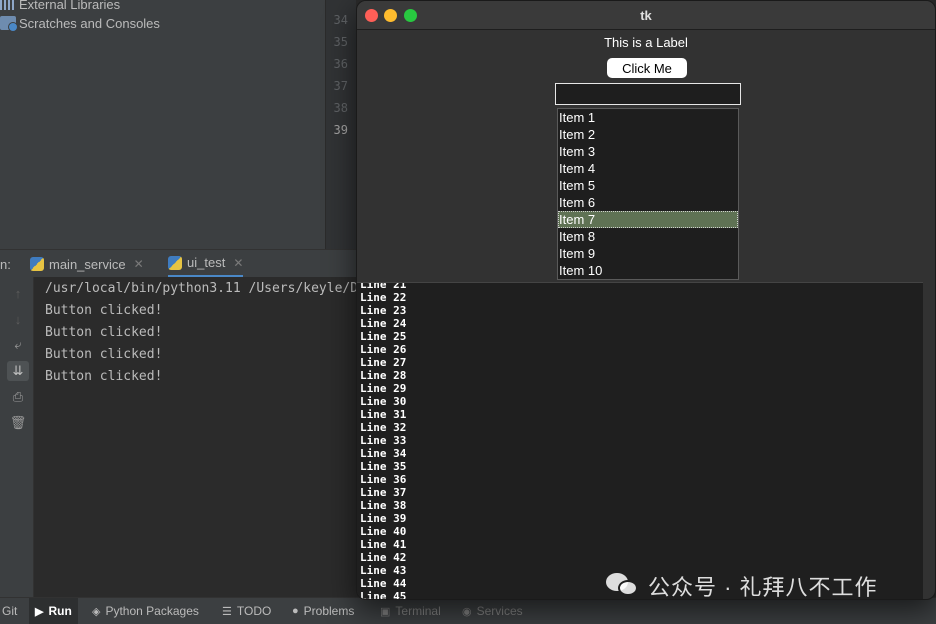 This screenshot has width=936, height=624. I want to click on line-number-gutter: 34 35 36 37 38 39, so click(341, 124).